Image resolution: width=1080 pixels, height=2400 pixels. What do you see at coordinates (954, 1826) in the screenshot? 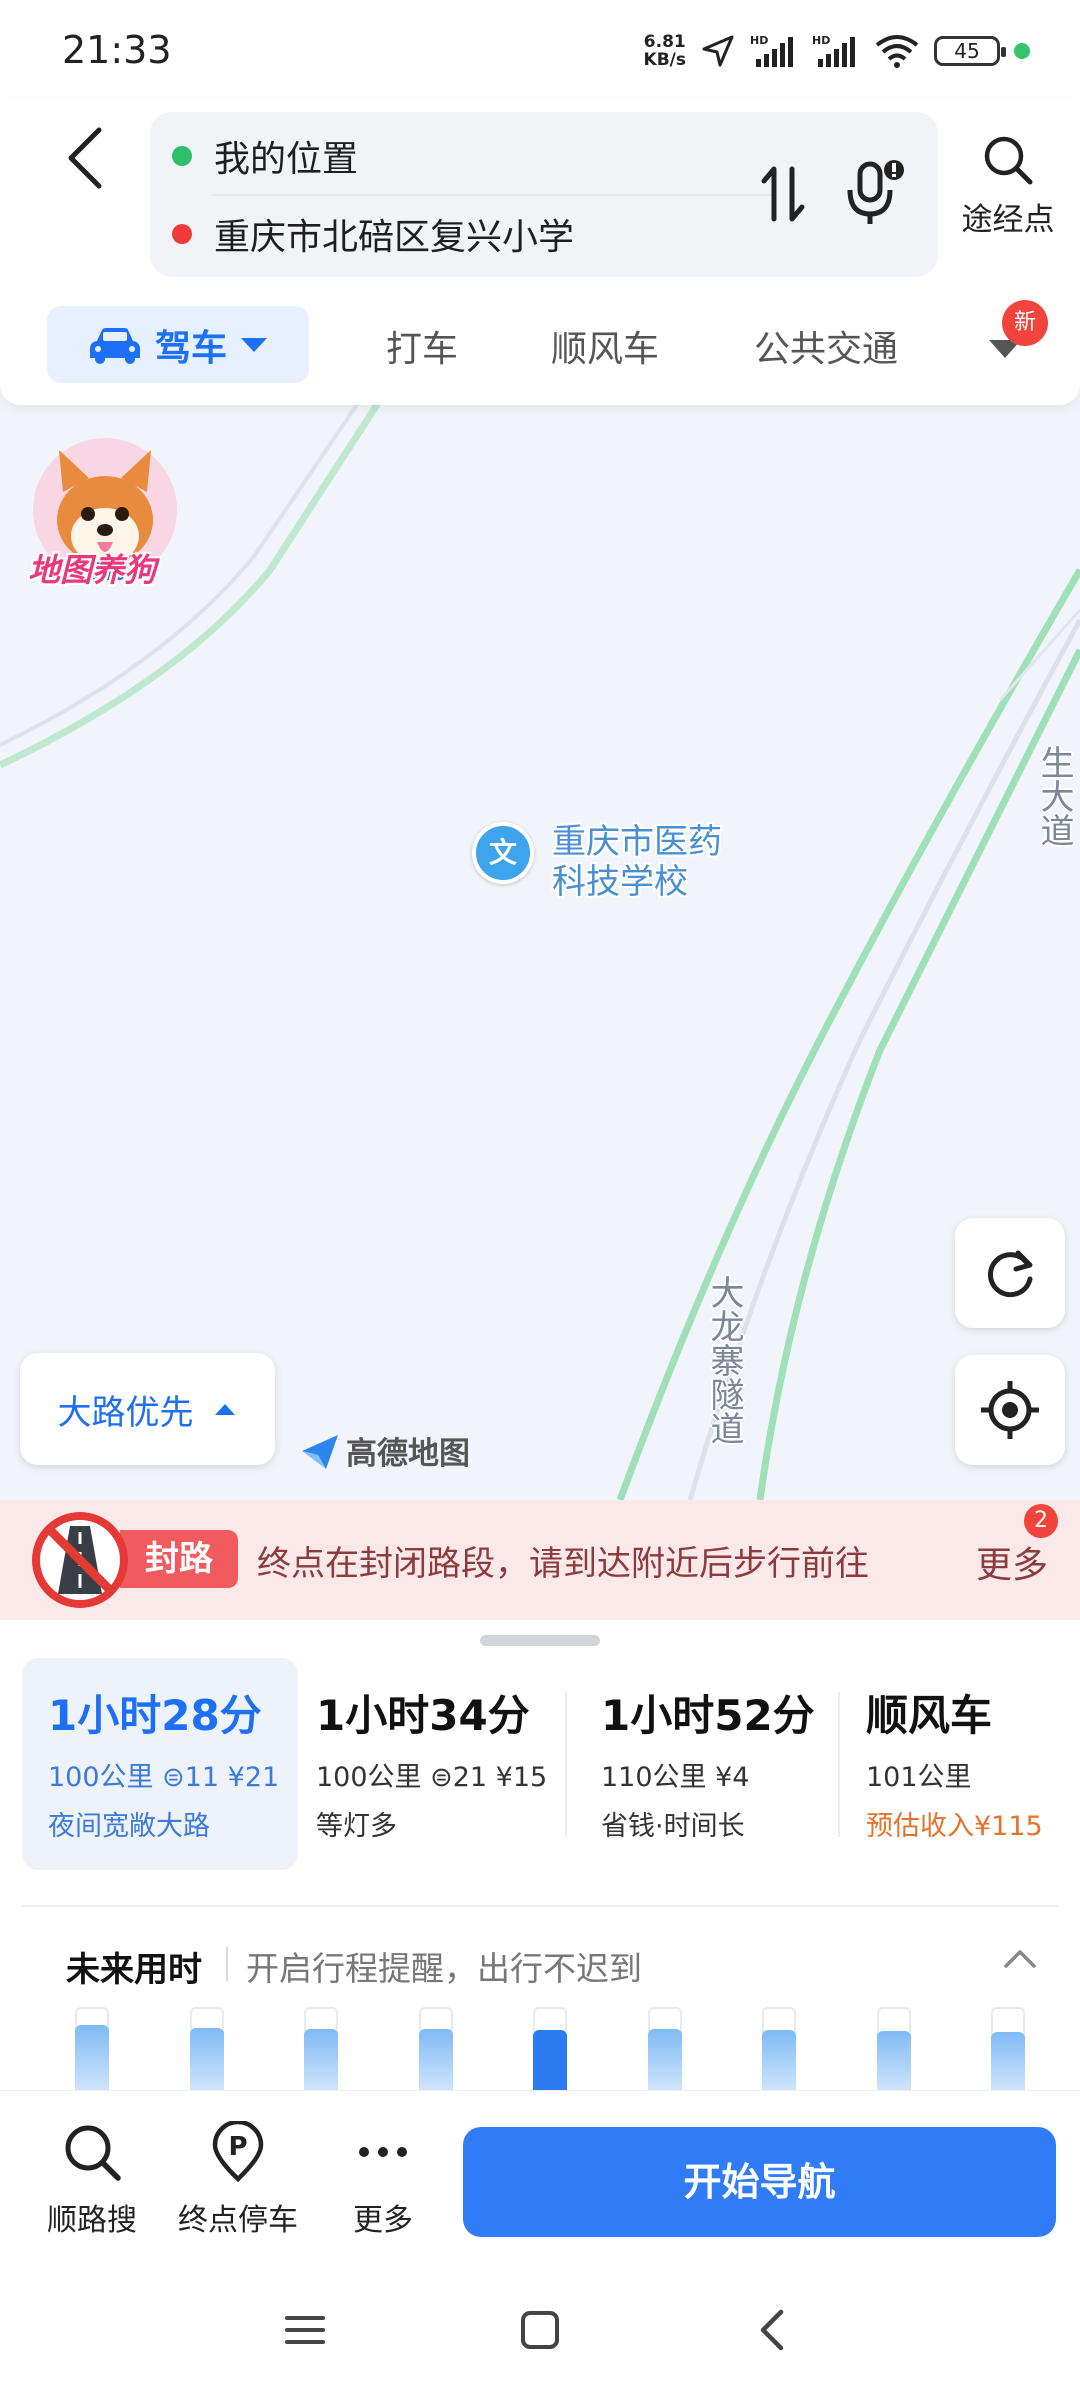
I see `route-earning: 预估收入¥115` at bounding box center [954, 1826].